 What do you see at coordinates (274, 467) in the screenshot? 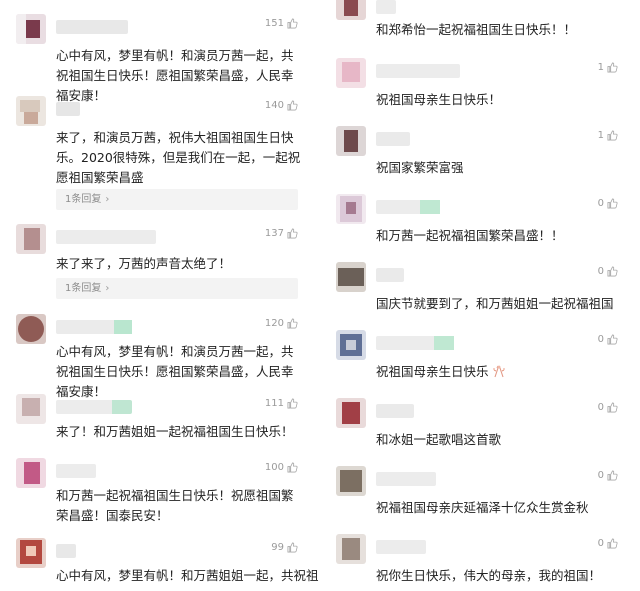
I see `like-count: 100` at bounding box center [274, 467].